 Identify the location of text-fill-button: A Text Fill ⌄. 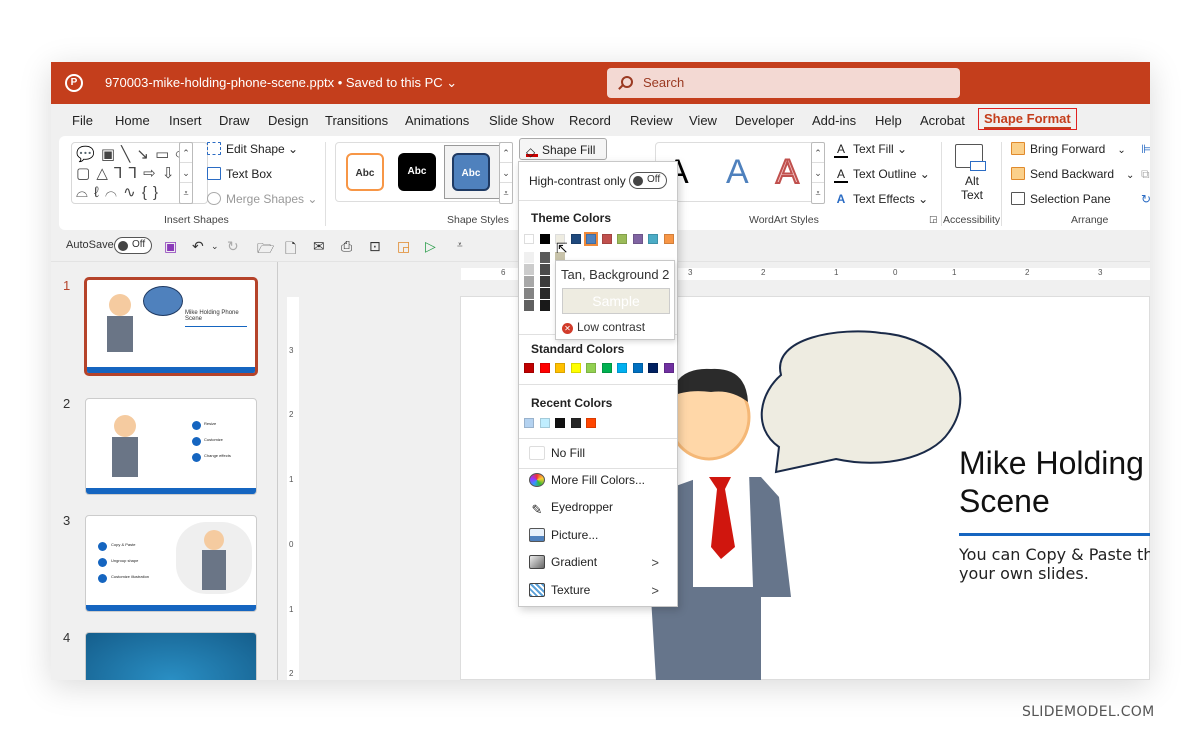
(870, 150).